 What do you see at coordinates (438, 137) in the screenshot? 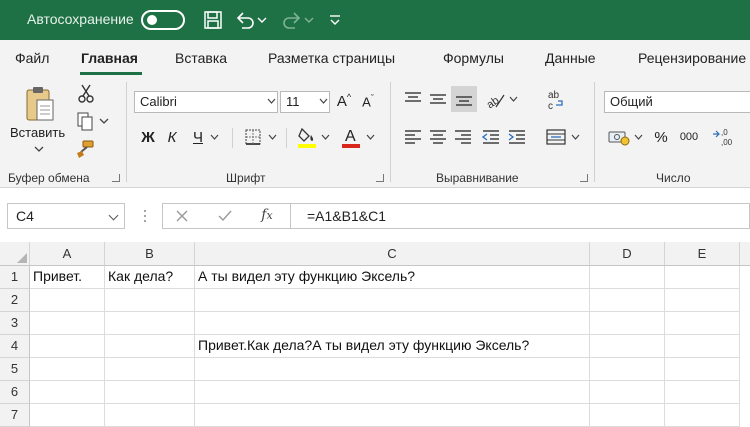
I see `align-center-icon` at bounding box center [438, 137].